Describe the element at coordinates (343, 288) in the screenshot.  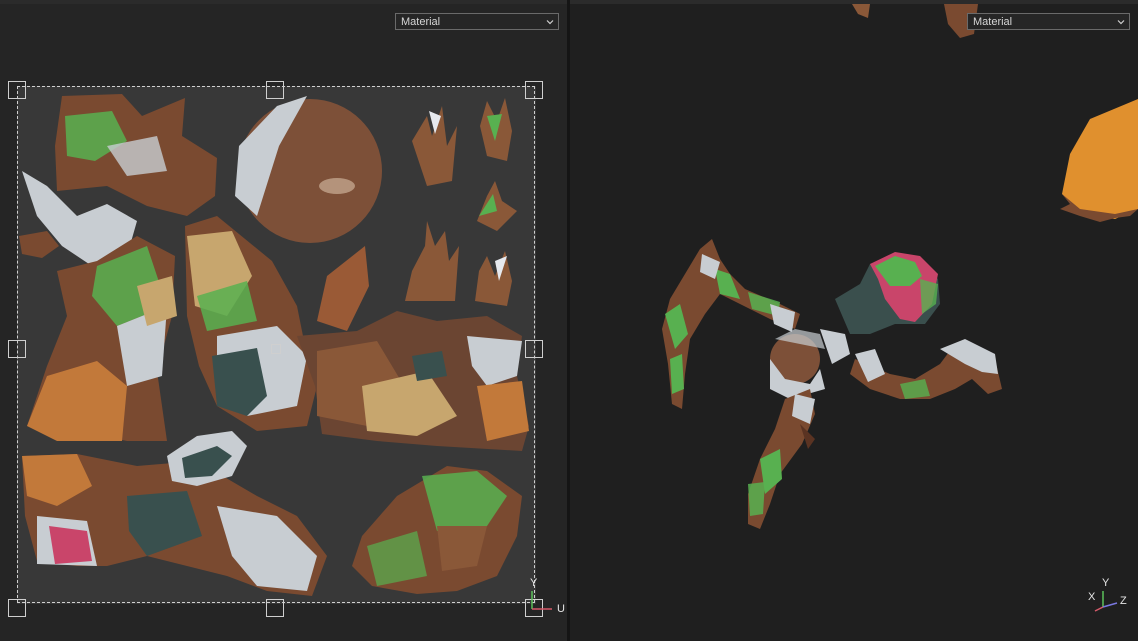
I see `uv-island-leaf` at that location.